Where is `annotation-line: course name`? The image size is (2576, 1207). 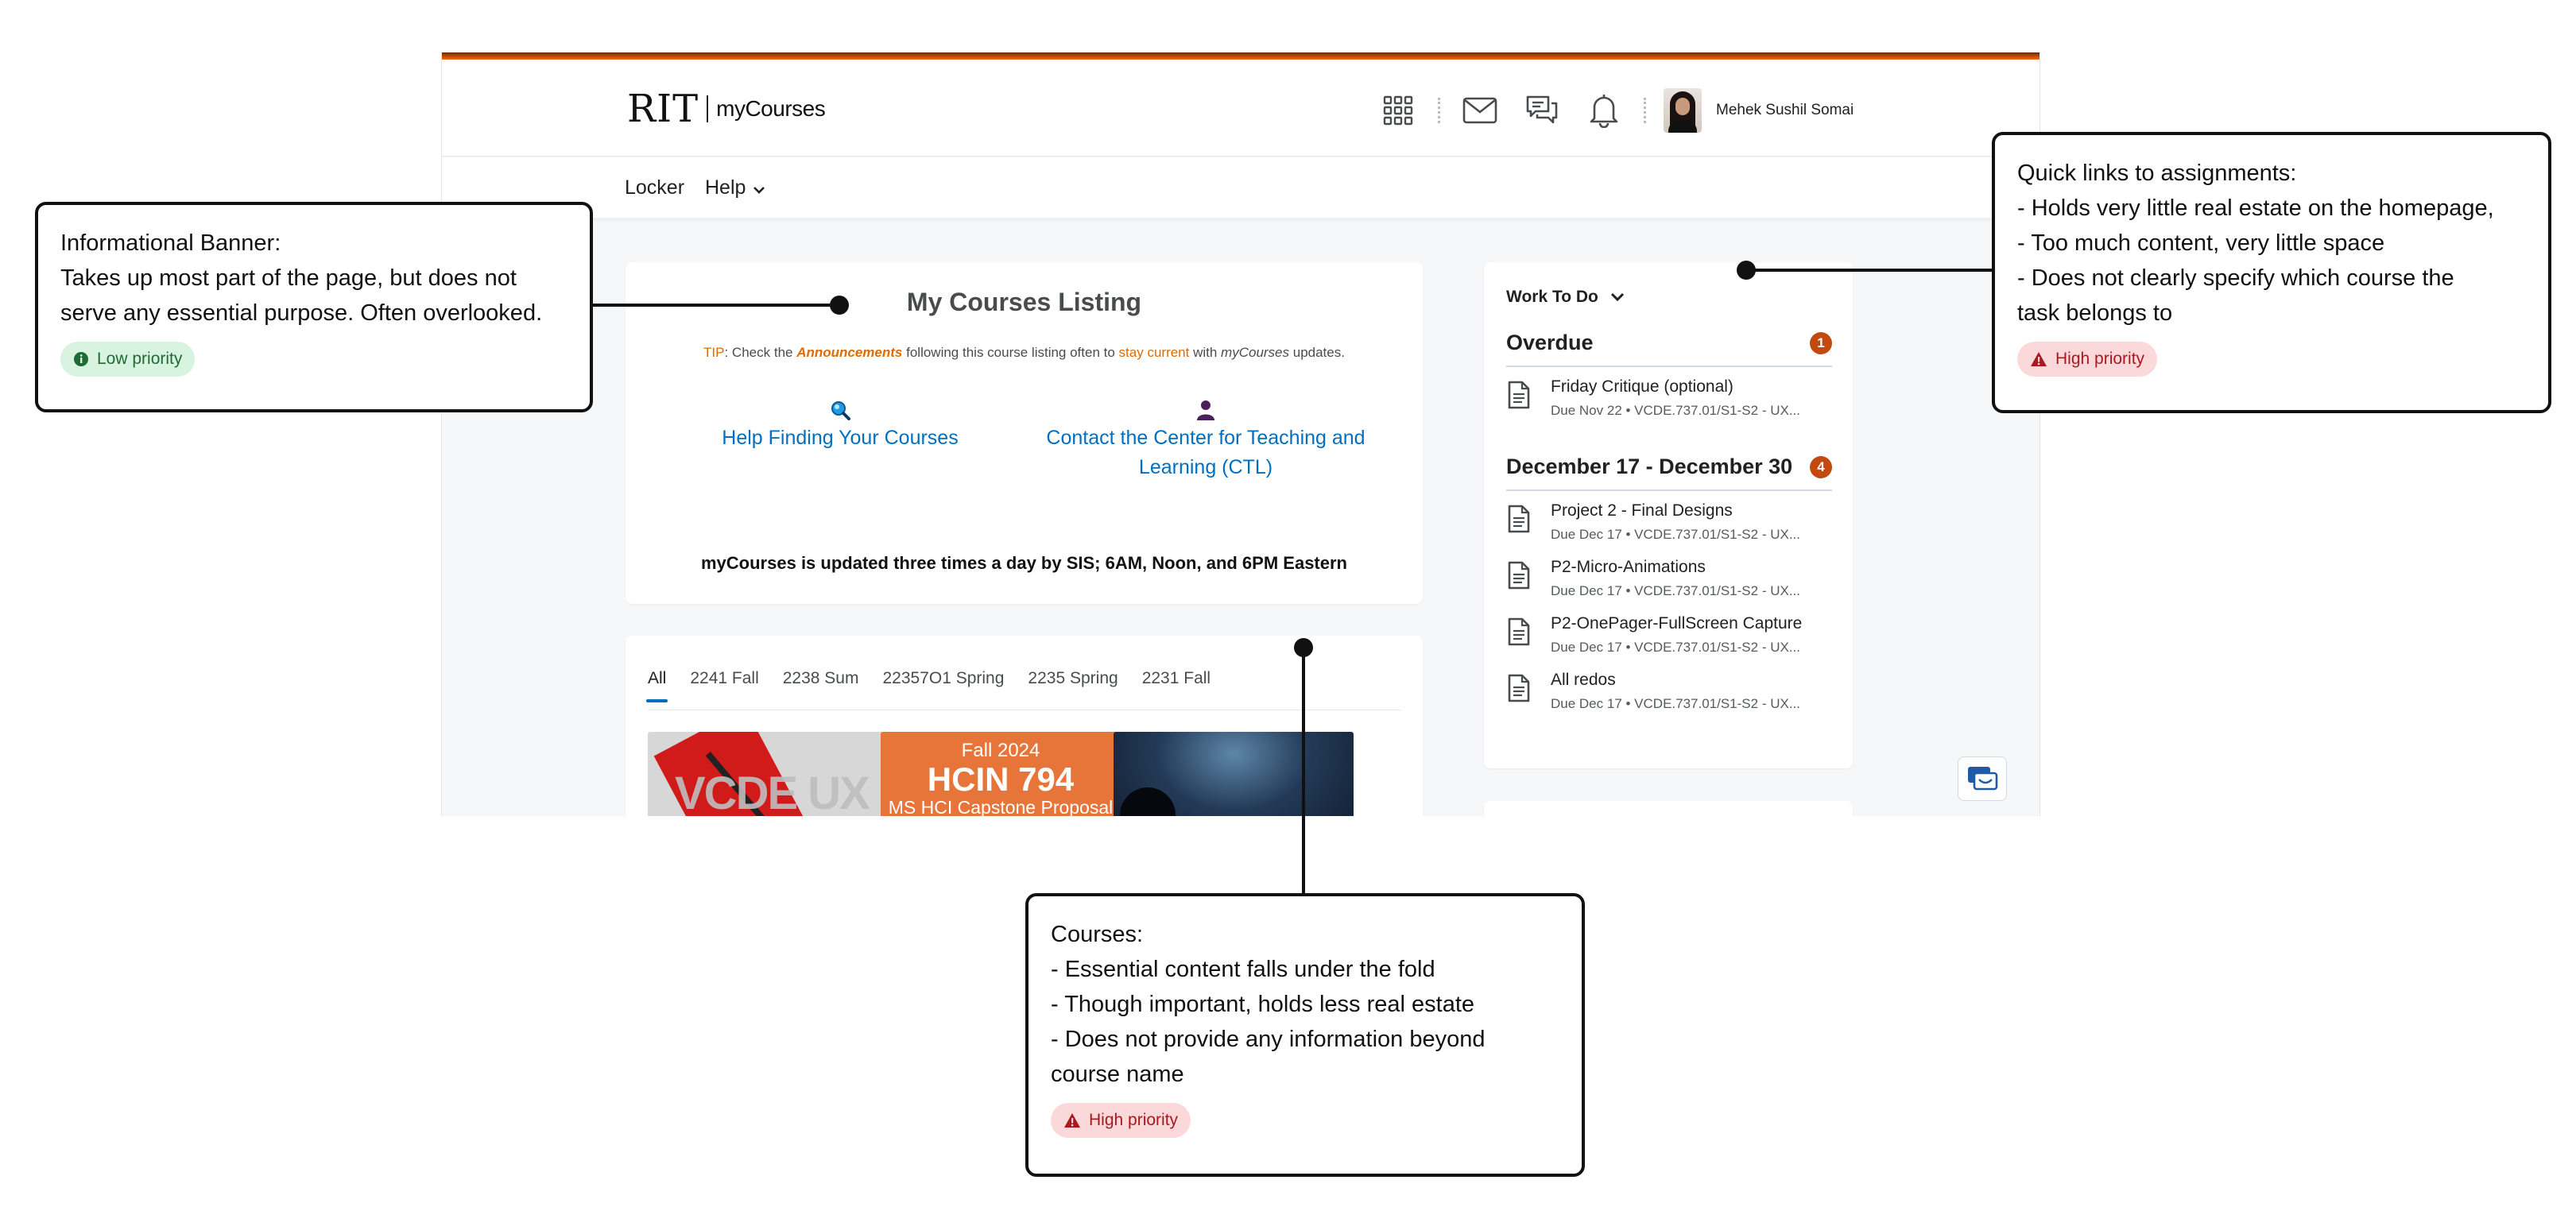
annotation-line: course name is located at coordinates (1117, 1074).